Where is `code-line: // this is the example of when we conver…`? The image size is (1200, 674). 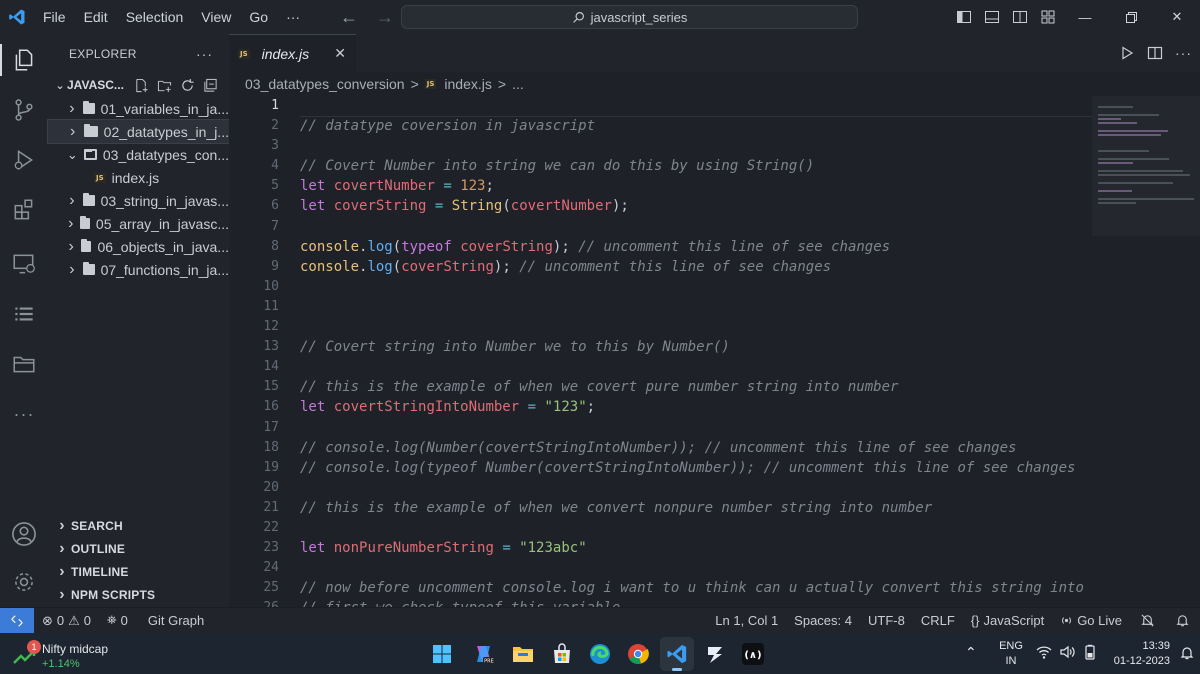 code-line: // this is the example of when we conver… is located at coordinates (696, 508).